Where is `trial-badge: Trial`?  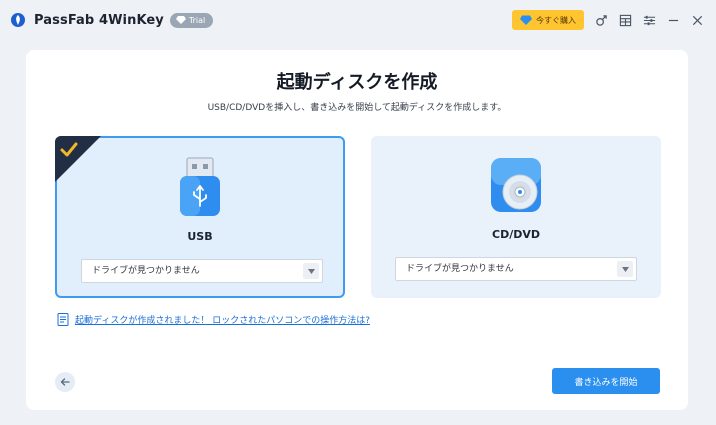 trial-badge: Trial is located at coordinates (191, 20).